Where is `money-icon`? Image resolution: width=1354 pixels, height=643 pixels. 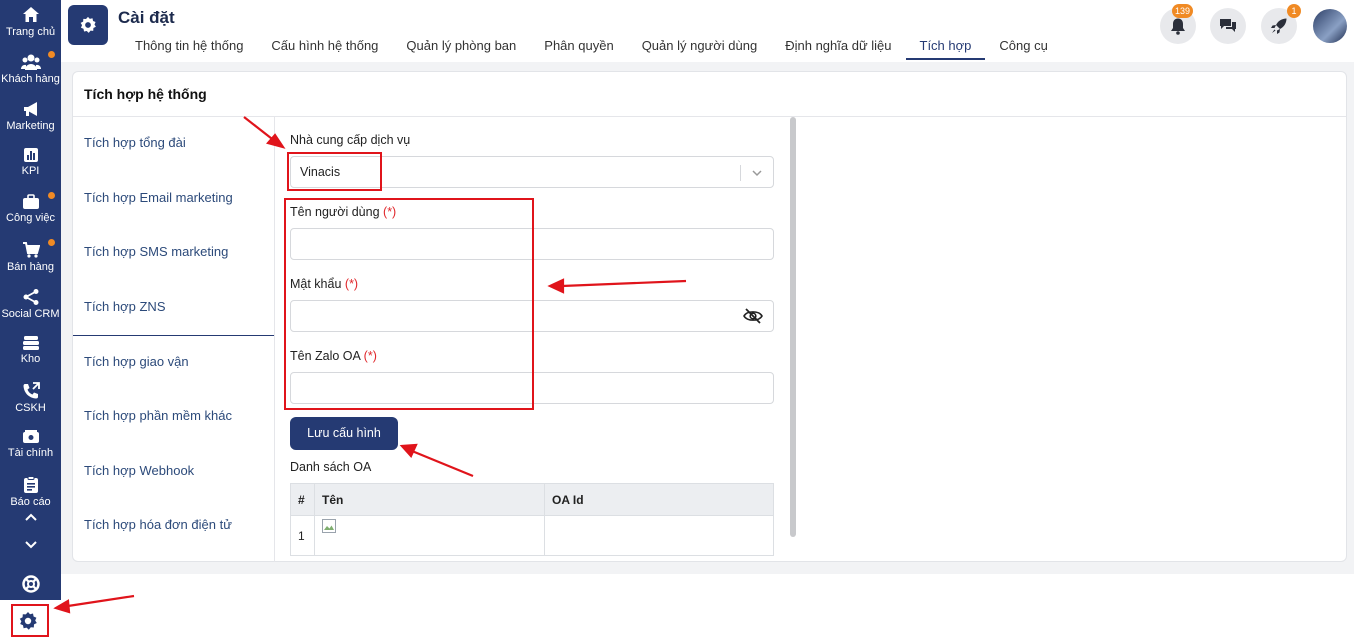
money-icon is located at coordinates (30, 436).